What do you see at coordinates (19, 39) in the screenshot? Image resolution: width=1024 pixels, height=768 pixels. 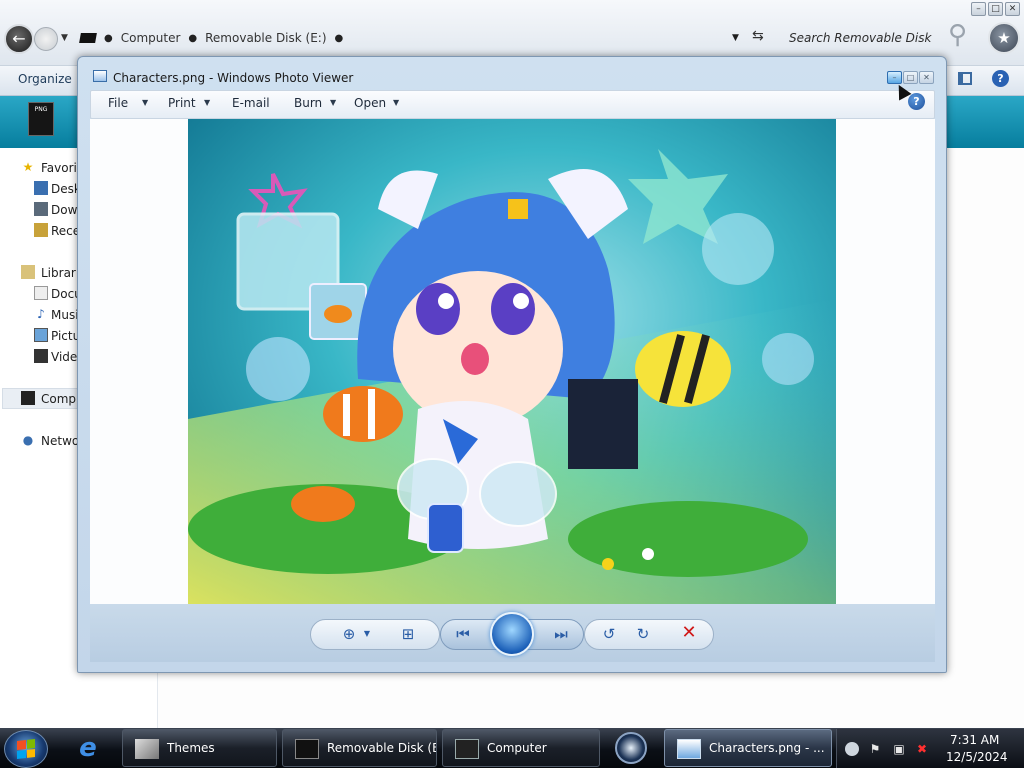 I see `back-button: ←` at bounding box center [19, 39].